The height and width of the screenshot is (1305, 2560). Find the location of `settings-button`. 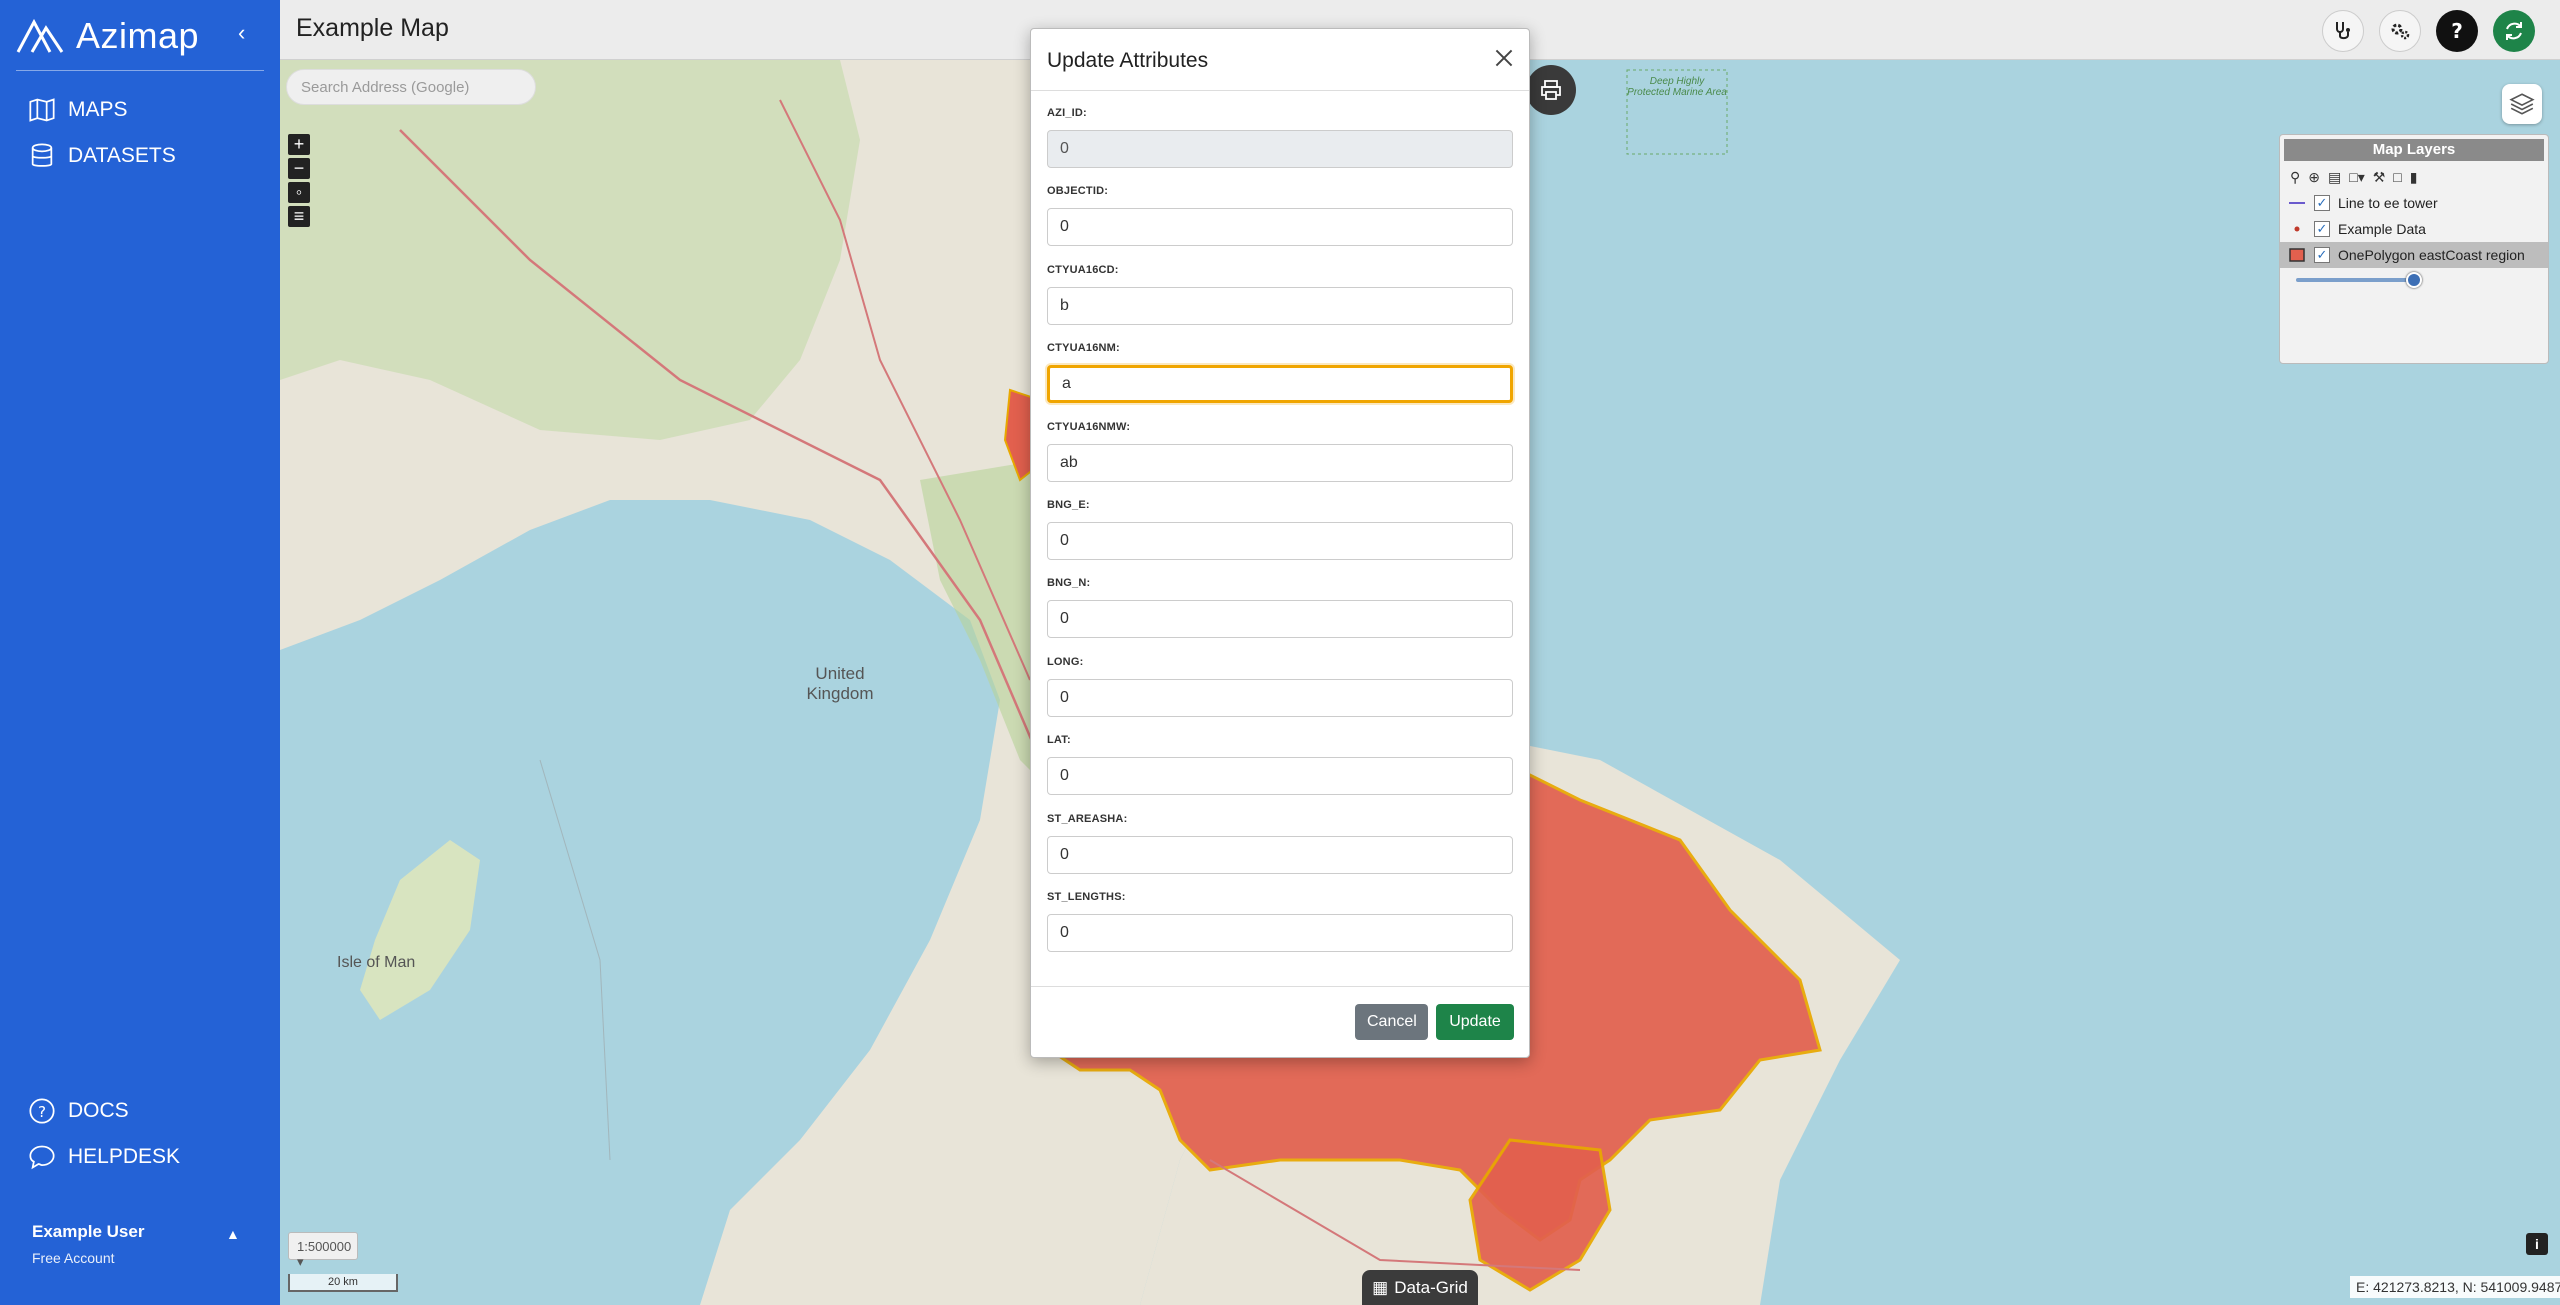

settings-button is located at coordinates (2400, 31).